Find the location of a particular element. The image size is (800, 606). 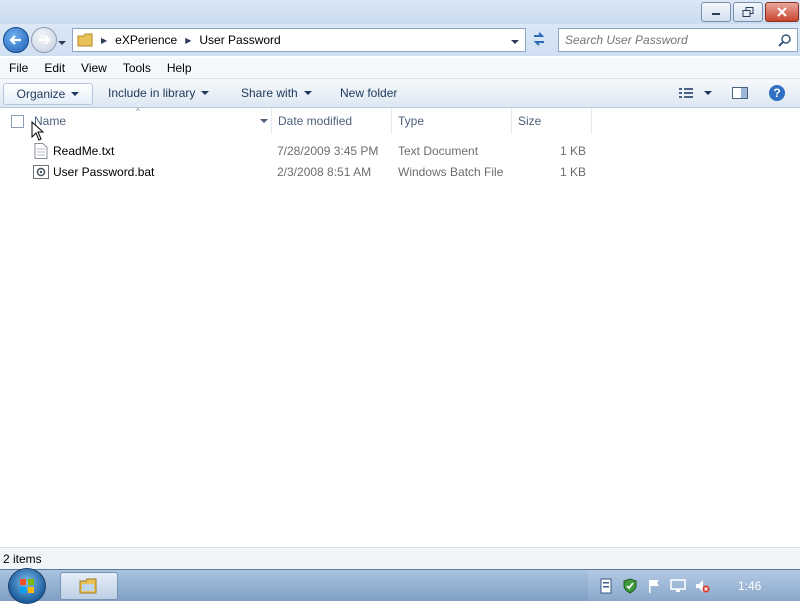

column-date-label: Date modified is located at coordinates (315, 121).